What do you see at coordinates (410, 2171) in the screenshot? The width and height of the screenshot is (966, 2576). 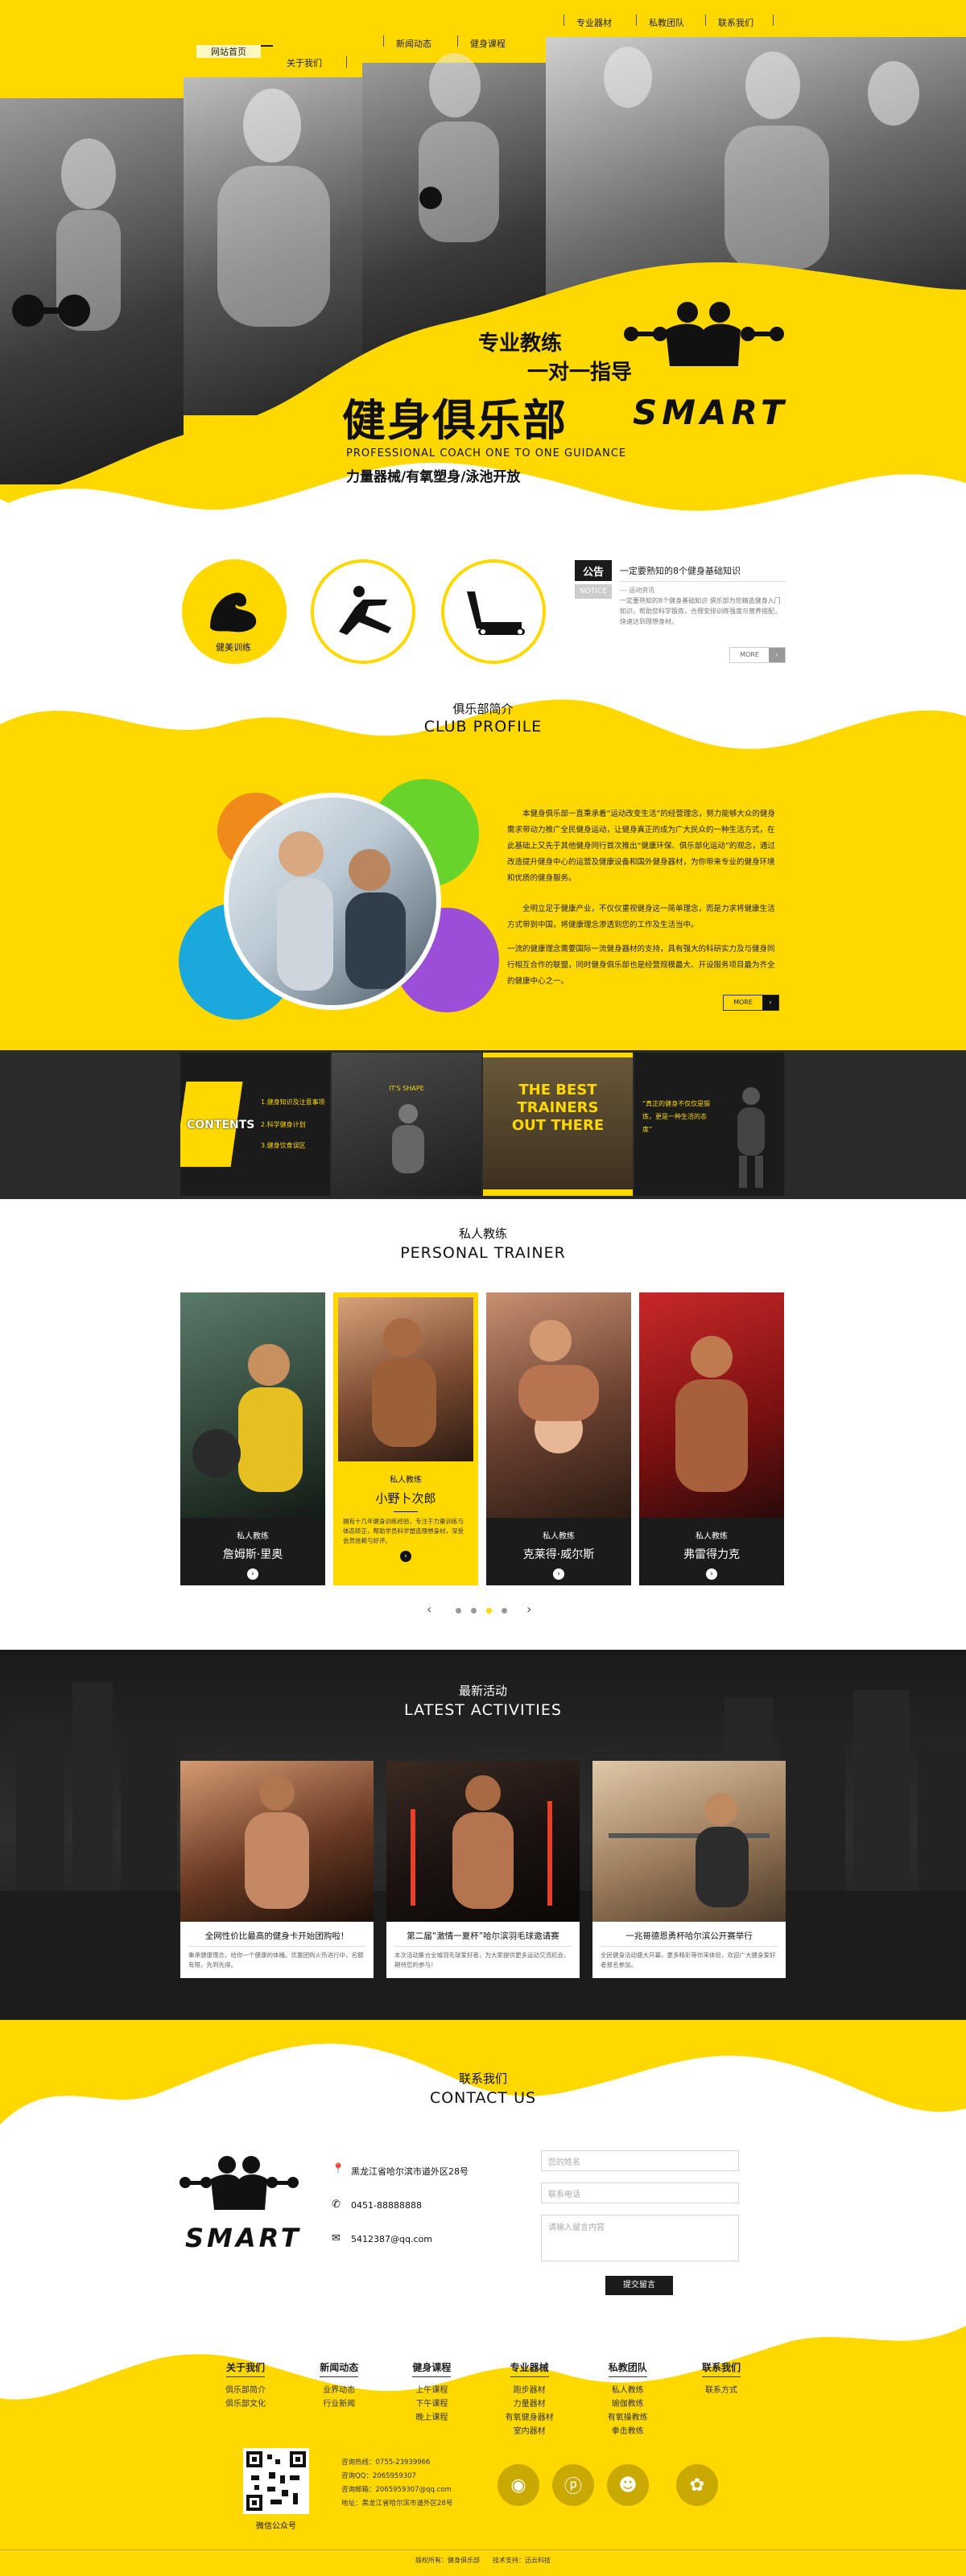 I see `contact-address: 黑龙江省哈尔滨市道外区28号` at bounding box center [410, 2171].